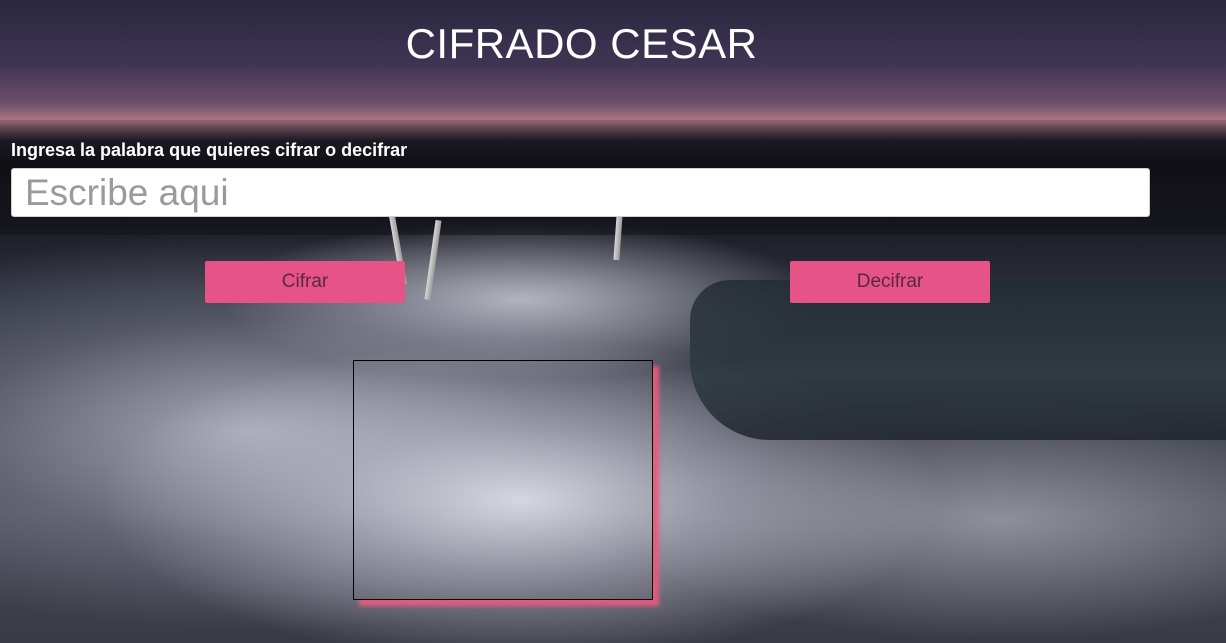  Describe the element at coordinates (305, 282) in the screenshot. I see `cifrar-button: Cifrar` at that location.